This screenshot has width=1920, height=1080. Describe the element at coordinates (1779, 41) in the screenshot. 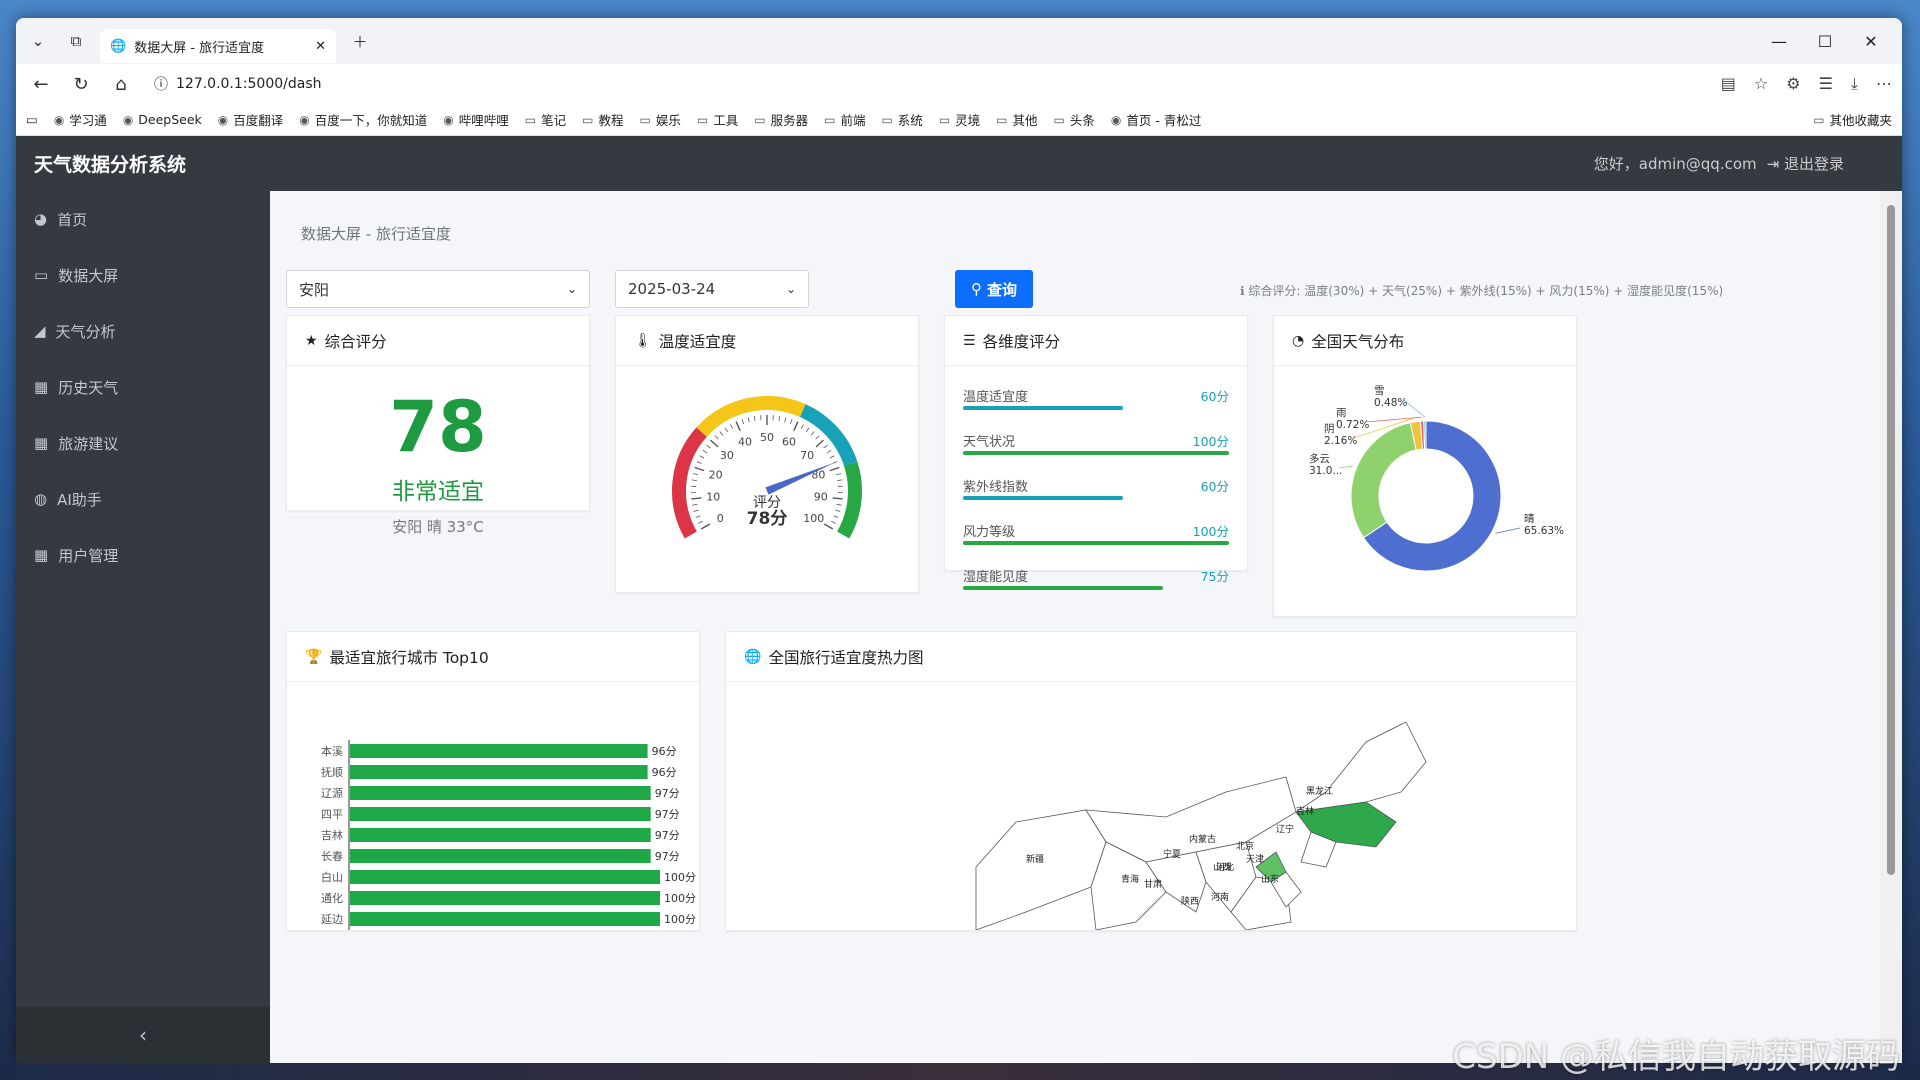

I see `minimize-icon: —` at that location.